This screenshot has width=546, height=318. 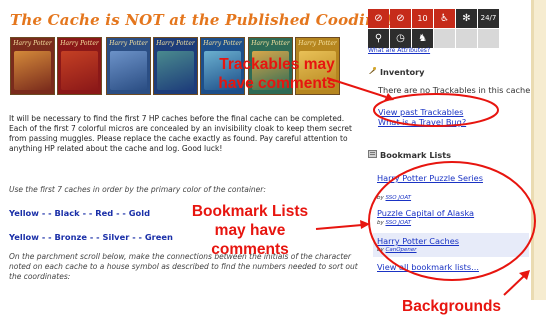 What do you see at coordinates (452, 221) in the screenshot?
I see `bookmarks-highlight-ellipse` at bounding box center [452, 221].